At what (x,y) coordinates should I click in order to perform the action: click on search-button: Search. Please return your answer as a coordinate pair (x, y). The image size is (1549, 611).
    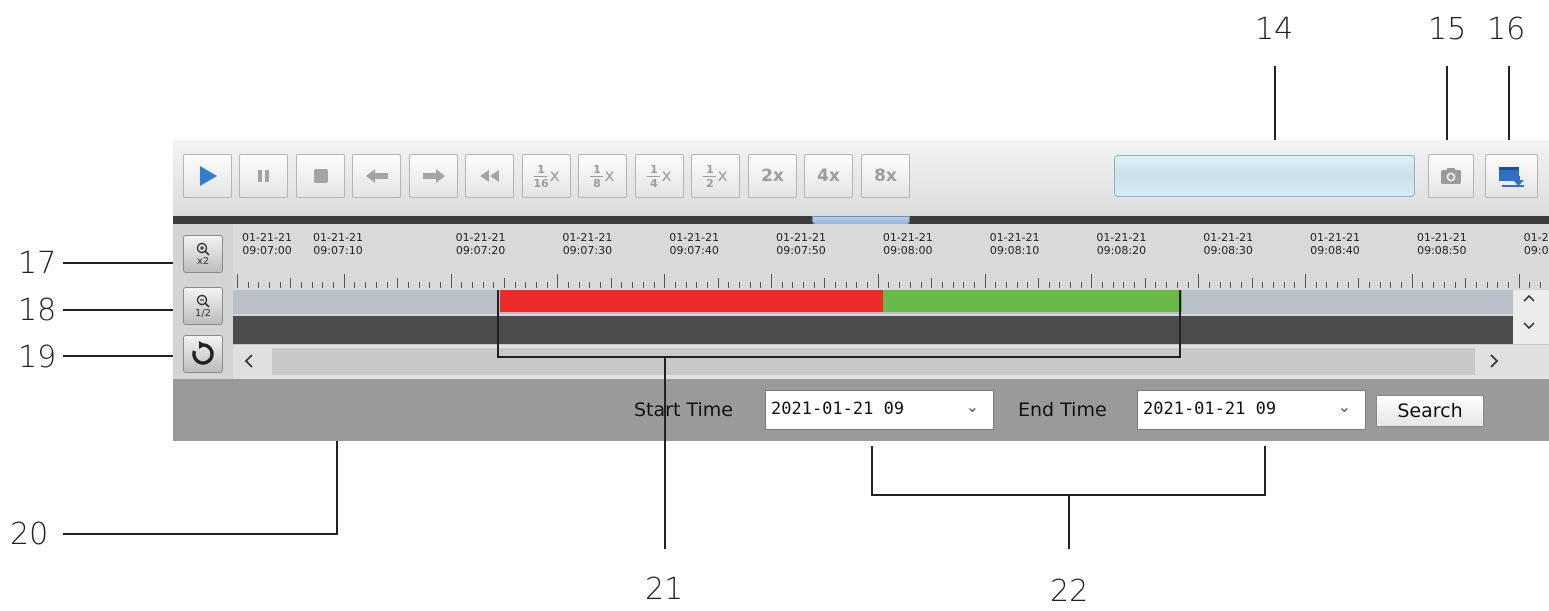
    Looking at the image, I should click on (1430, 411).